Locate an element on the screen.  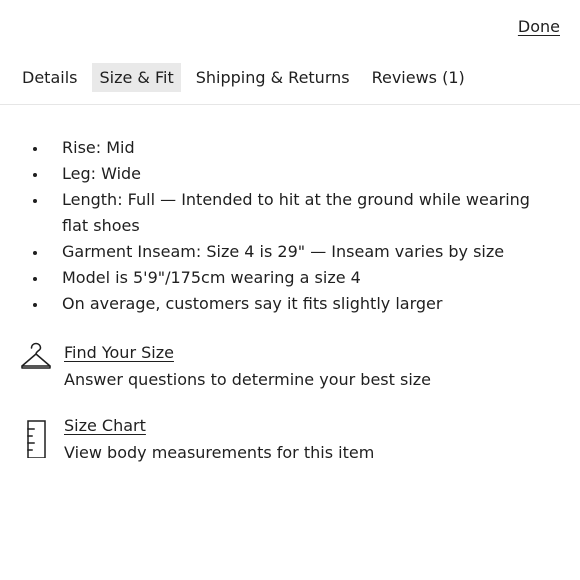
list-item: Leg: Wide is located at coordinates (295, 174).